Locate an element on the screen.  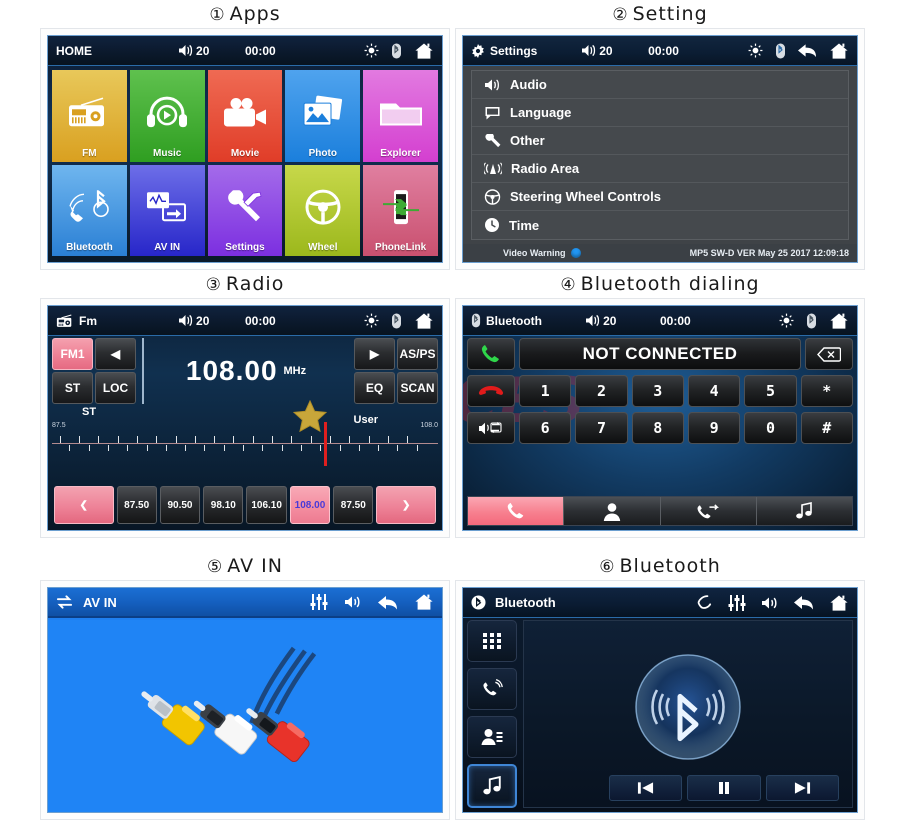
app-tile-wheel: Wheel is located at coordinates (323, 210).